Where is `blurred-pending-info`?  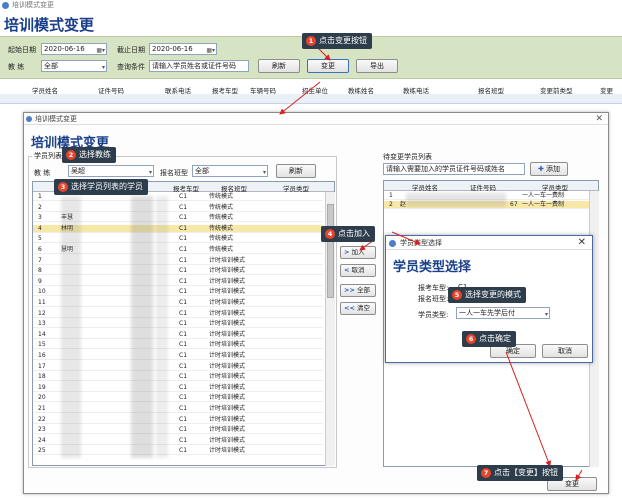
blurred-pending-info is located at coordinates (456, 200).